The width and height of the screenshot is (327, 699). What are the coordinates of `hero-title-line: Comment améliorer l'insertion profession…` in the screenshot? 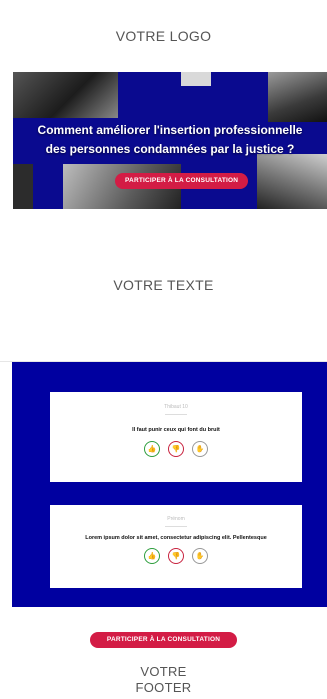 It's located at (170, 130).